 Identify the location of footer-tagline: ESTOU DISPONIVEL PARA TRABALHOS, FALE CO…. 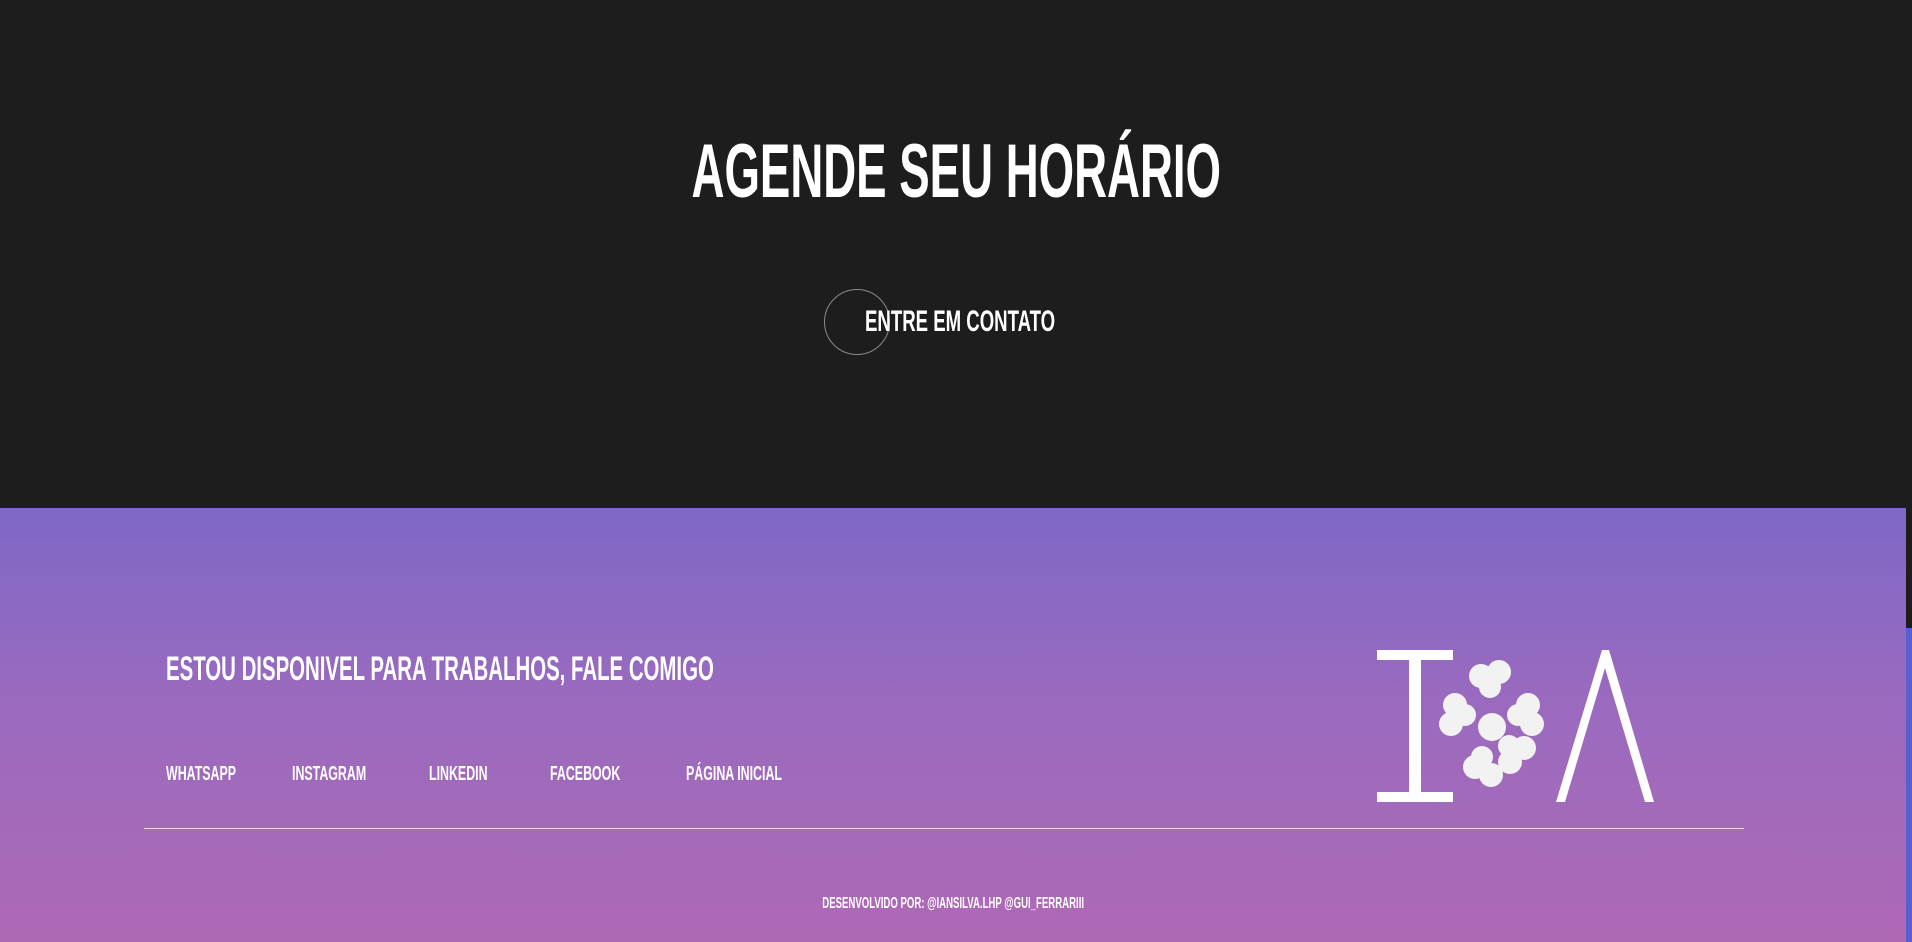
(622, 669).